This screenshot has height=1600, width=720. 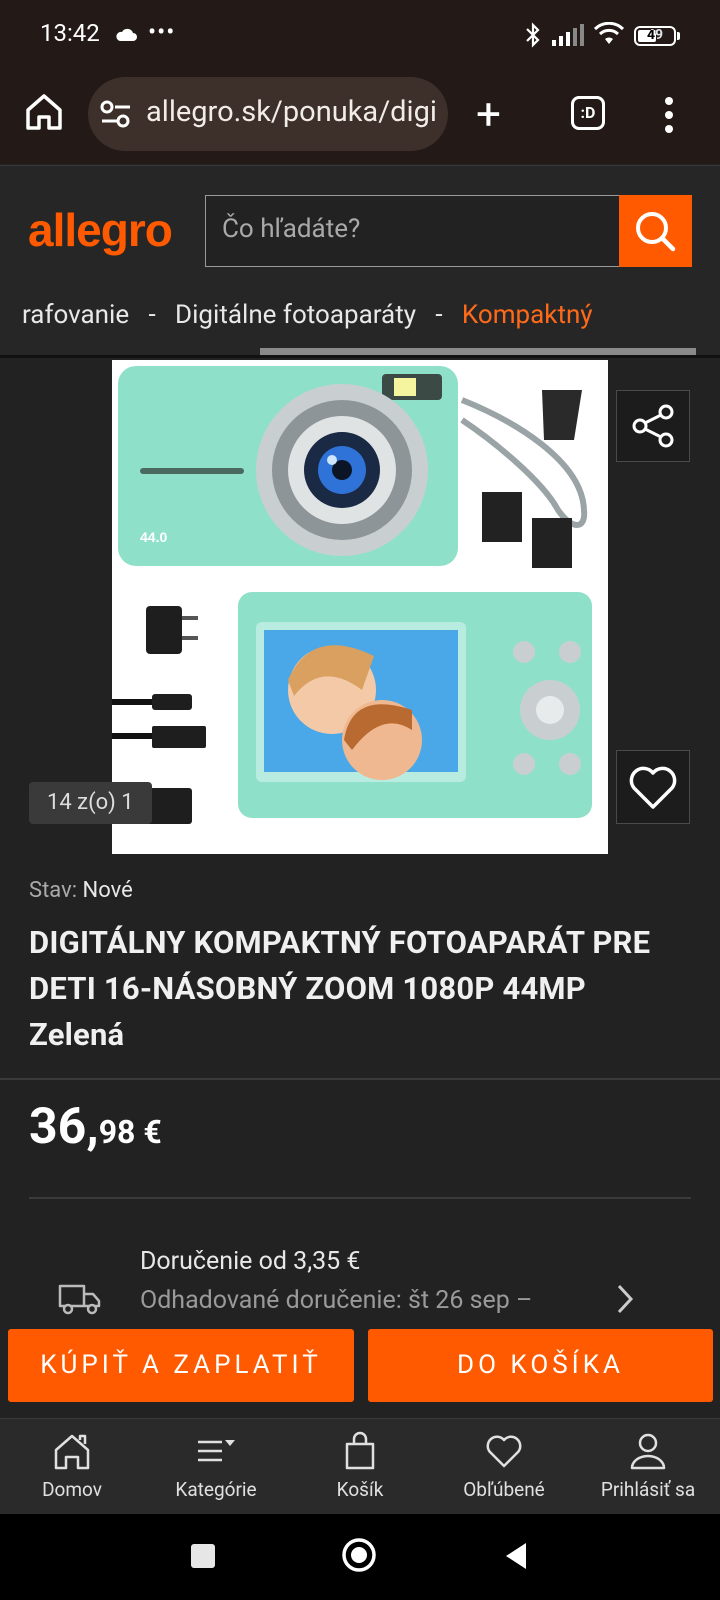 I want to click on battery-icon: 49, so click(x=655, y=36).